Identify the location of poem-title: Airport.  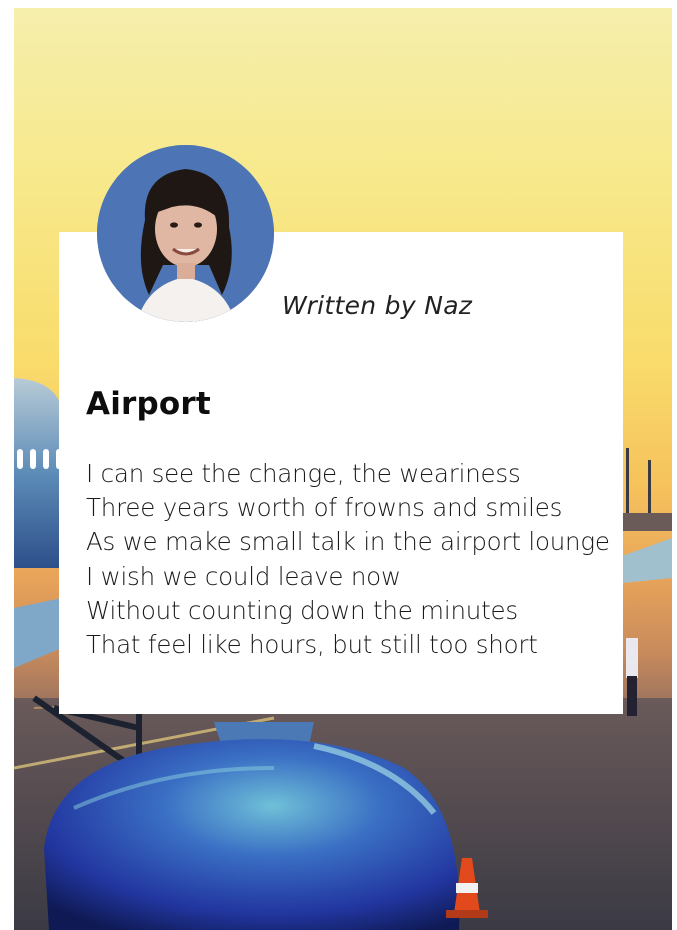
(148, 404).